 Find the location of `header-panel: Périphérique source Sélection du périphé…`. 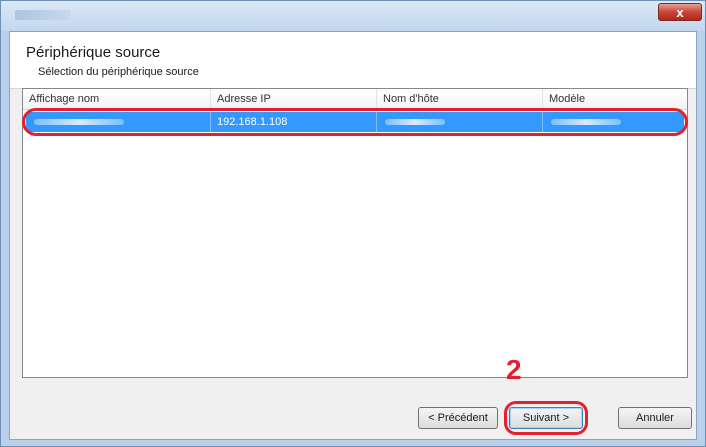

header-panel: Périphérique source Sélection du périphé… is located at coordinates (353, 60).